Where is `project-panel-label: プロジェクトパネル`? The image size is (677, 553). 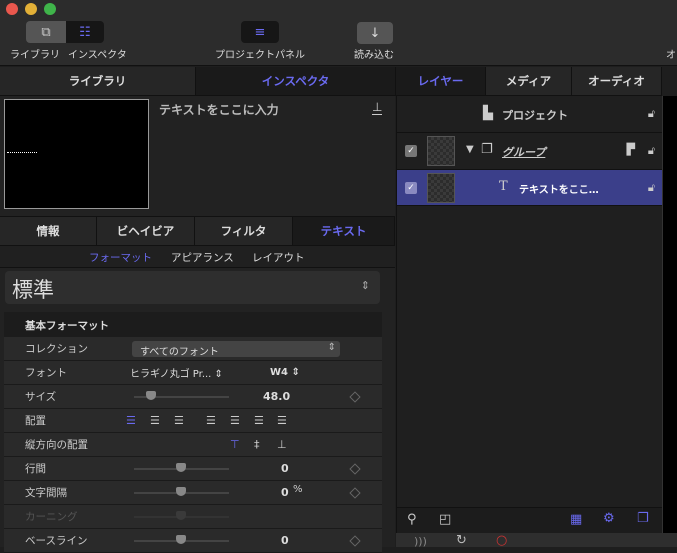
project-panel-label: プロジェクトパネル is located at coordinates (260, 55).